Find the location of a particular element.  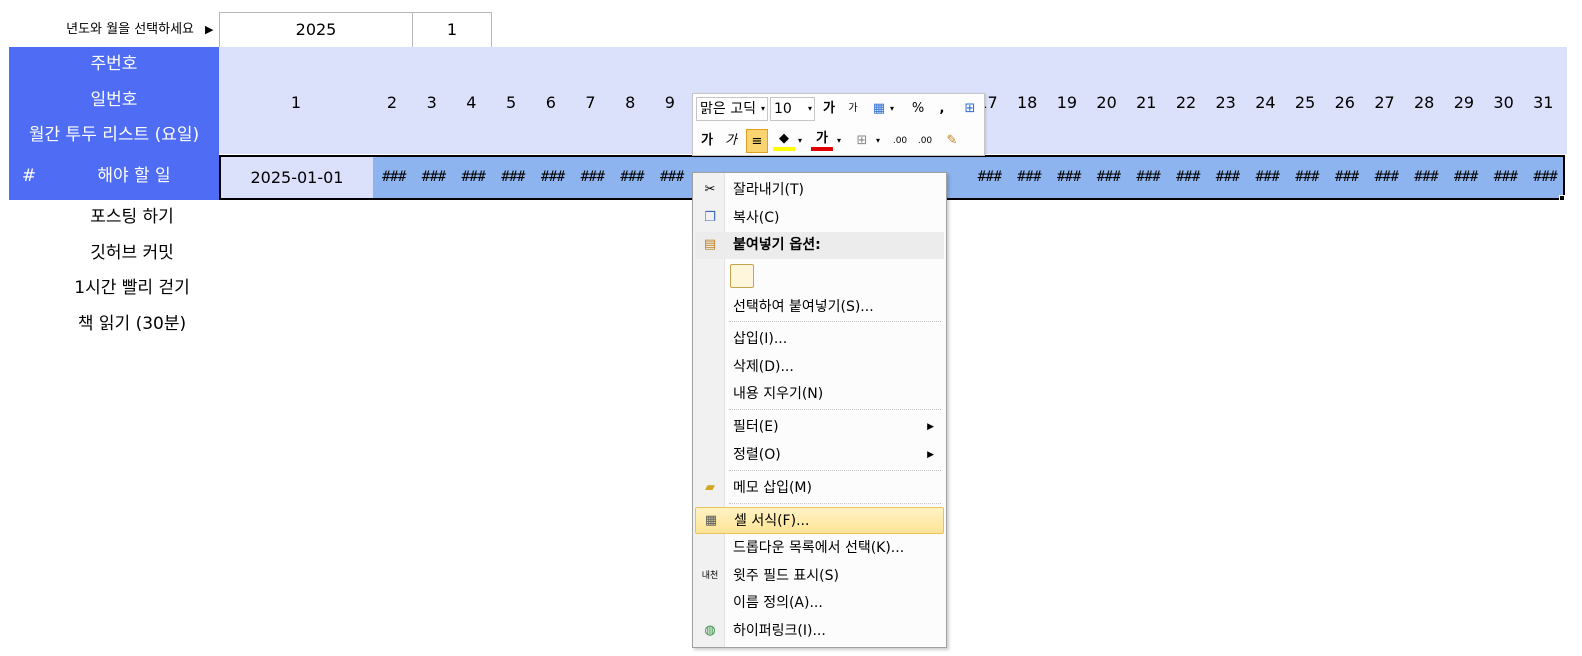

day-number-cell: 8 is located at coordinates (630, 103).